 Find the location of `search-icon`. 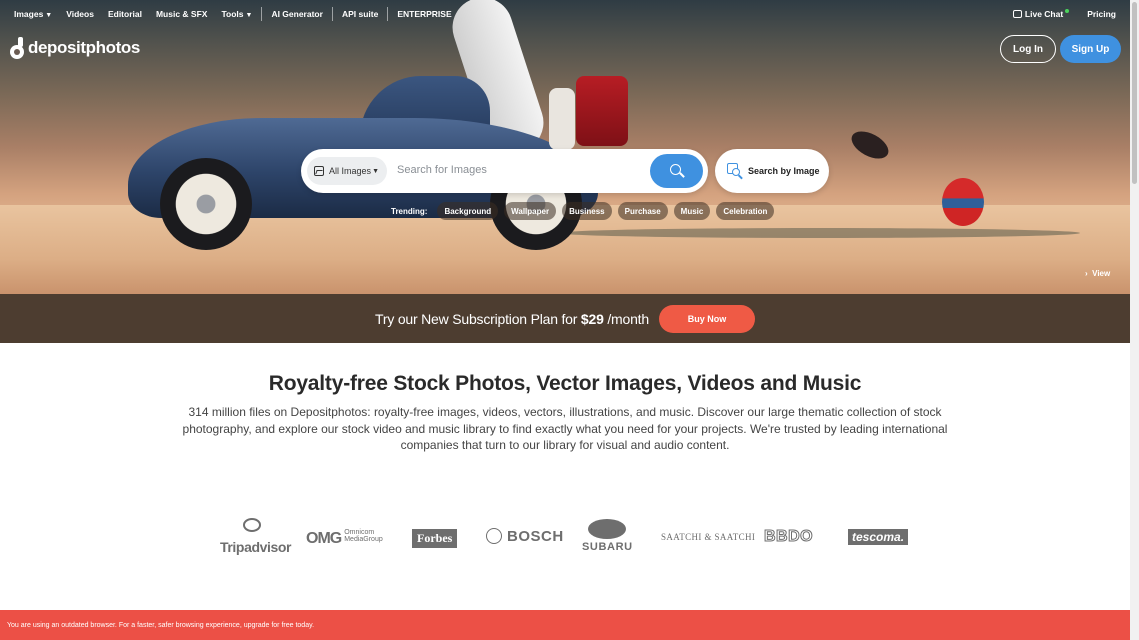

search-icon is located at coordinates (677, 171).